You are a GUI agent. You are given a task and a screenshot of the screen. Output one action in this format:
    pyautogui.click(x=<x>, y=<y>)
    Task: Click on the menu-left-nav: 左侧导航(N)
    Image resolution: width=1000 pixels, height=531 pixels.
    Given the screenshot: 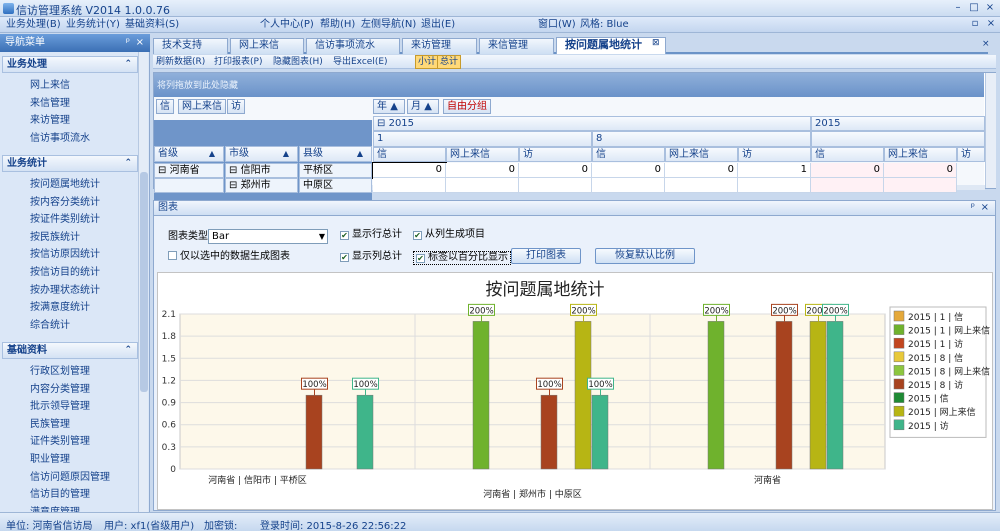 What is the action you would take?
    pyautogui.click(x=388, y=25)
    